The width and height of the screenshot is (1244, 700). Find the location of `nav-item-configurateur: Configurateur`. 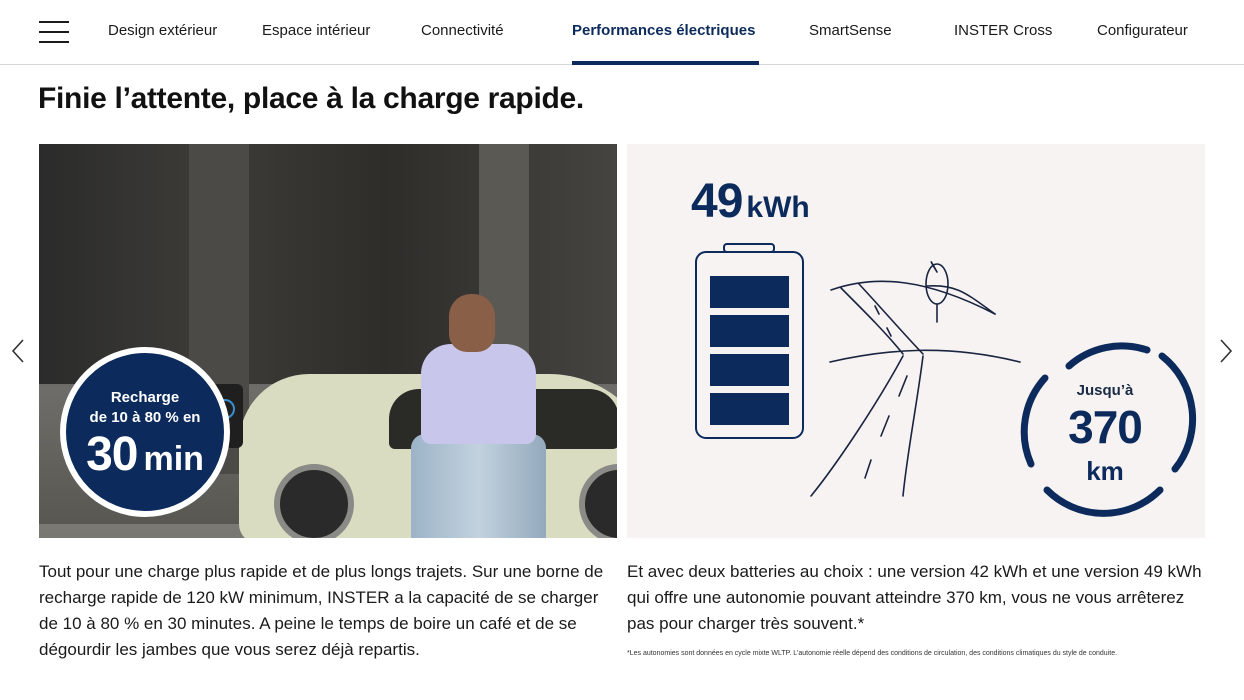

nav-item-configurateur: Configurateur is located at coordinates (1142, 30).